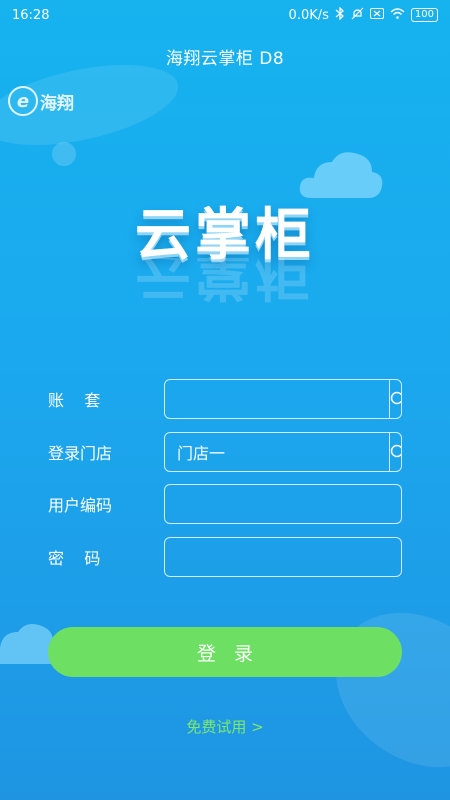  Describe the element at coordinates (74, 558) in the screenshot. I see `password-label: 密 码` at that location.